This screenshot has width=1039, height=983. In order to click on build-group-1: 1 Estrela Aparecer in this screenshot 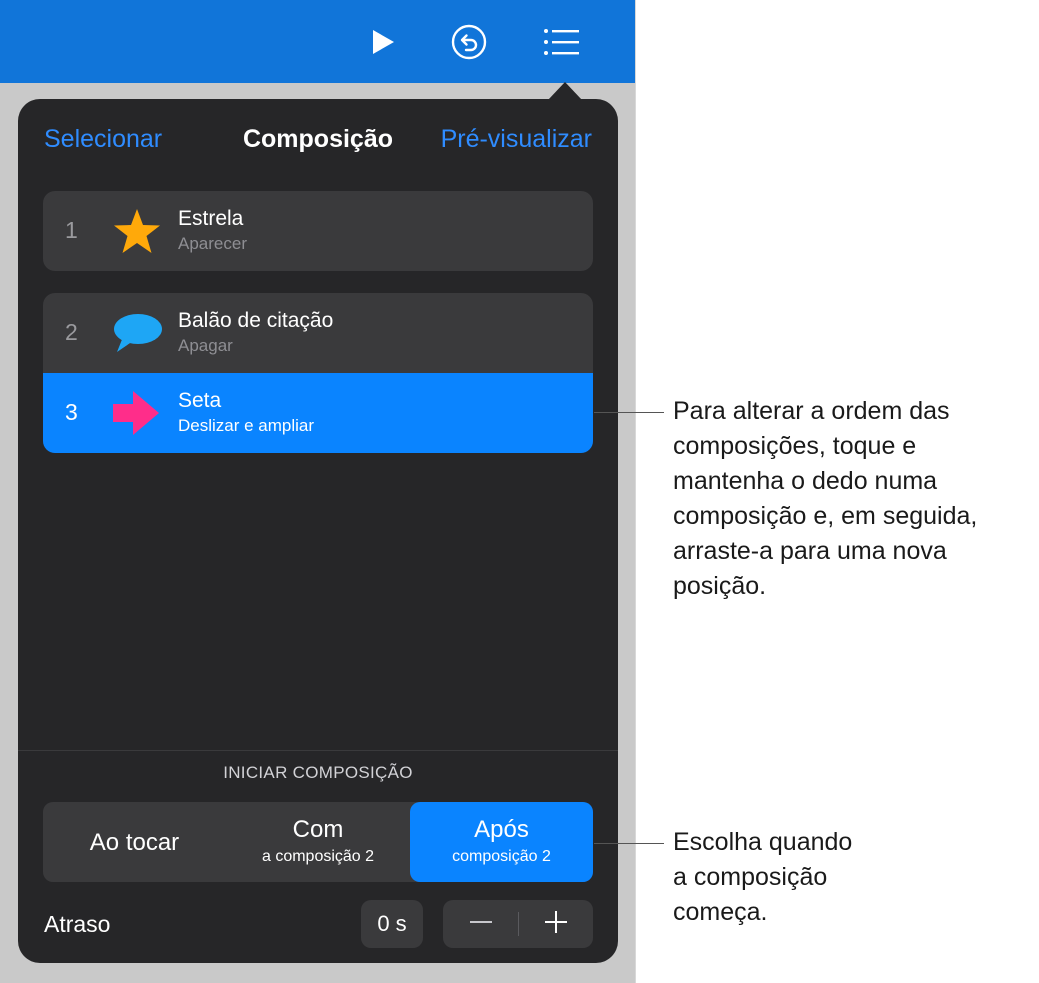, I will do `click(318, 231)`.